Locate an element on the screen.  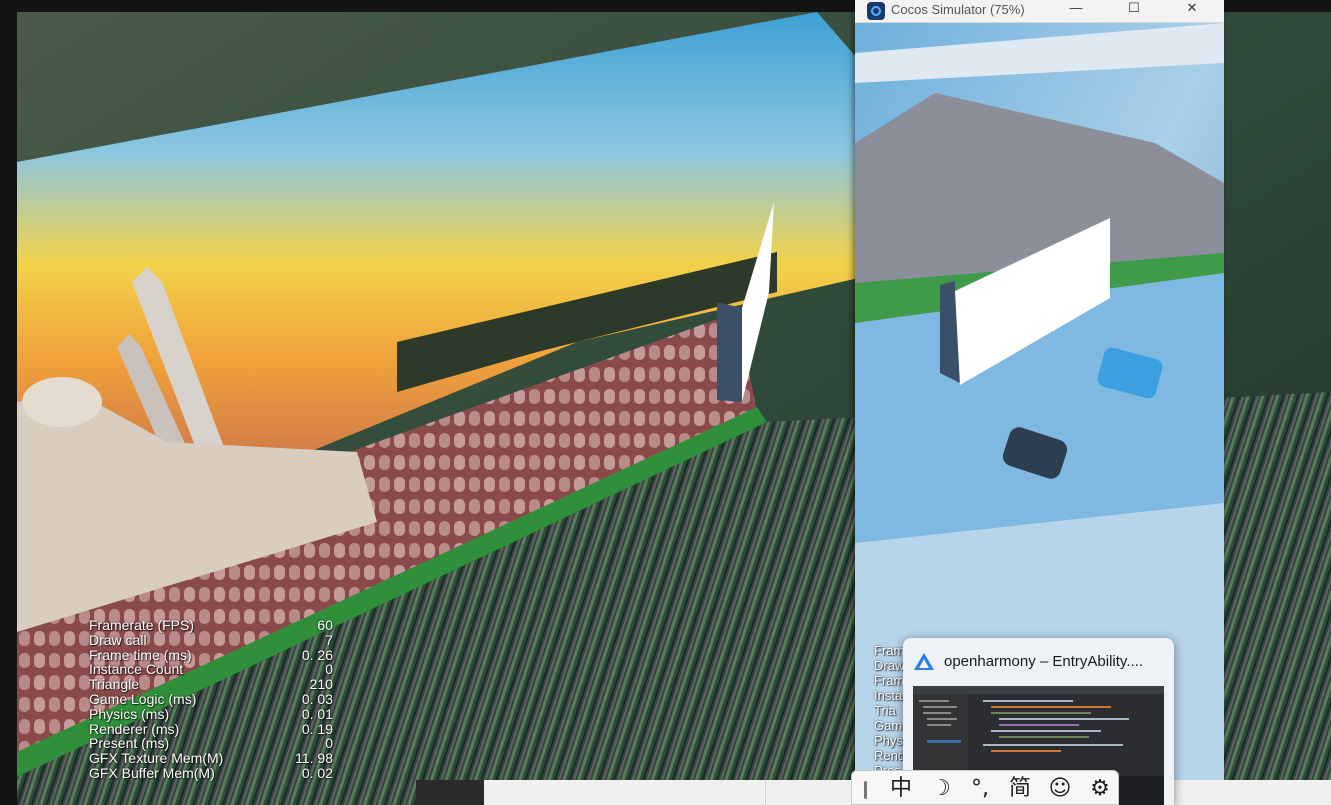
emoji-icon: ☺ is located at coordinates (1060, 789).